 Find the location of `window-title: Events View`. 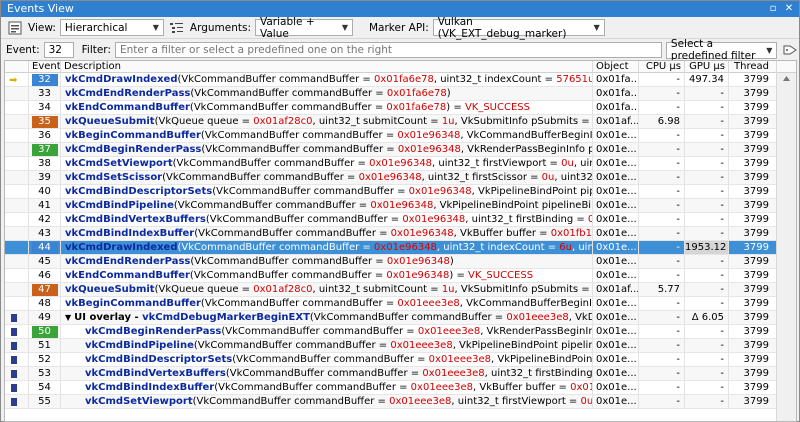

window-title: Events View is located at coordinates (40, 8).